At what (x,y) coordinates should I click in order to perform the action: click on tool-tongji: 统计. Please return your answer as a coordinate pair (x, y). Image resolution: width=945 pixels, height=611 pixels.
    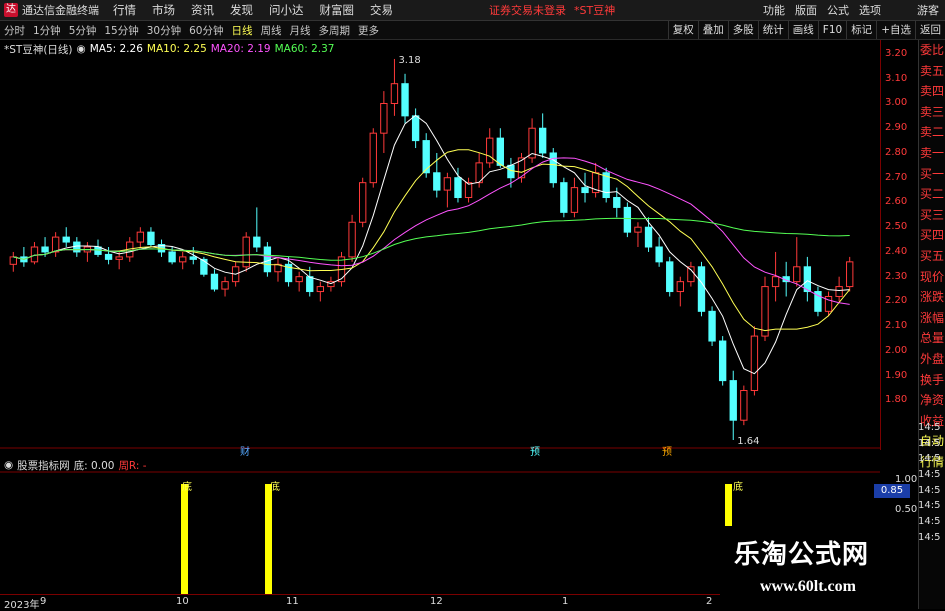
    Looking at the image, I should click on (772, 30).